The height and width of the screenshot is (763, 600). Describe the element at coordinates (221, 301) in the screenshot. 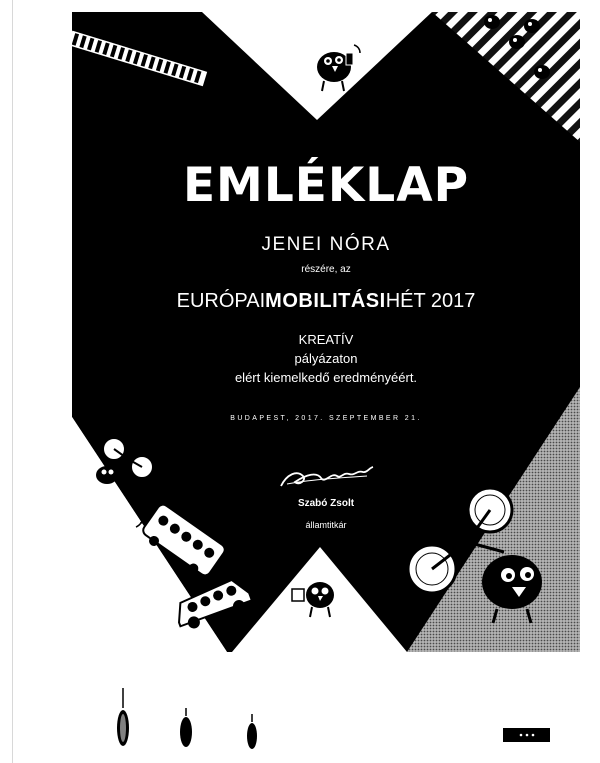

I see `event-prefix: EURÓPAI` at that location.